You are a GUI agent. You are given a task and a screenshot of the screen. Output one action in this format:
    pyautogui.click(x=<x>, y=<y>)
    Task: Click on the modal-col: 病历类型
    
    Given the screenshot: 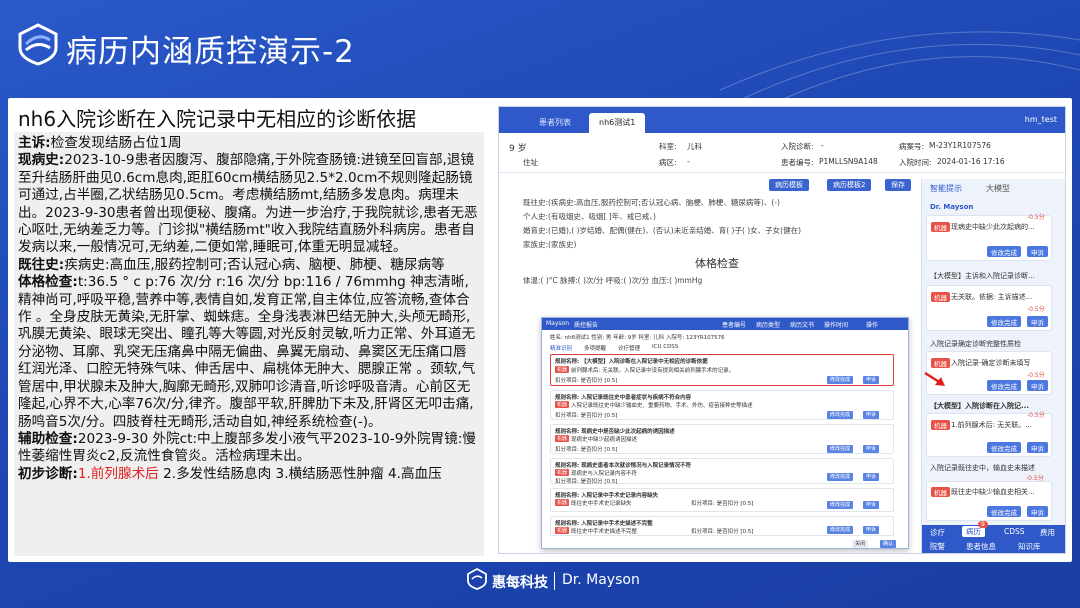 What is the action you would take?
    pyautogui.click(x=768, y=325)
    